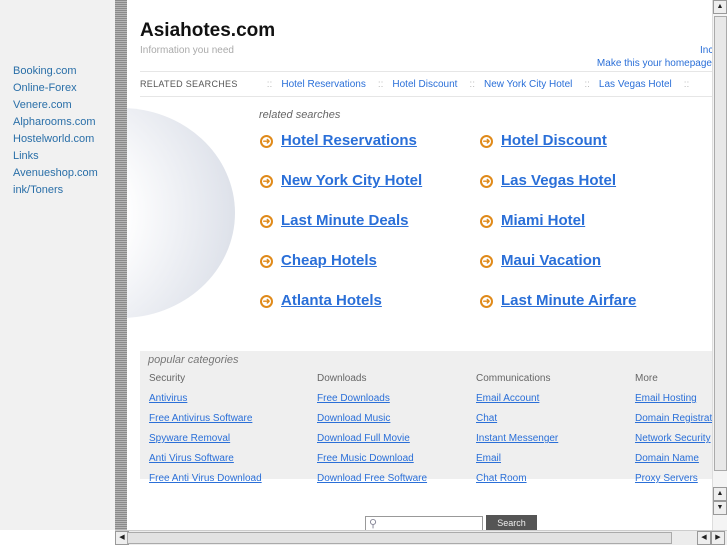  Describe the element at coordinates (673, 463) in the screenshot. I see `category-link: Domain Name` at that location.